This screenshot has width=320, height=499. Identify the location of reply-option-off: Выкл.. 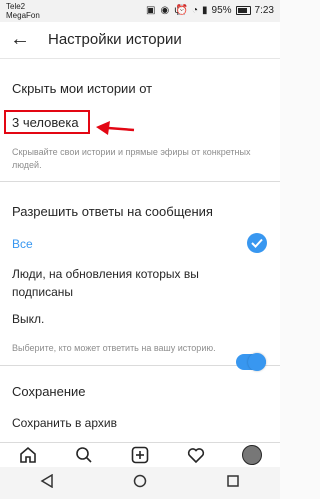
(28, 319).